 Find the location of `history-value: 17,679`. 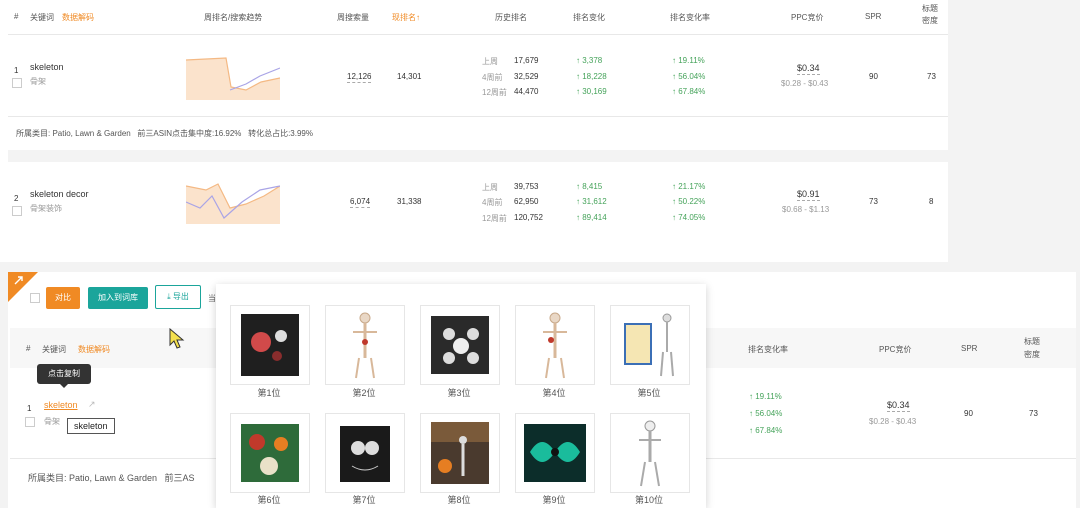

history-value: 17,679 is located at coordinates (526, 60).